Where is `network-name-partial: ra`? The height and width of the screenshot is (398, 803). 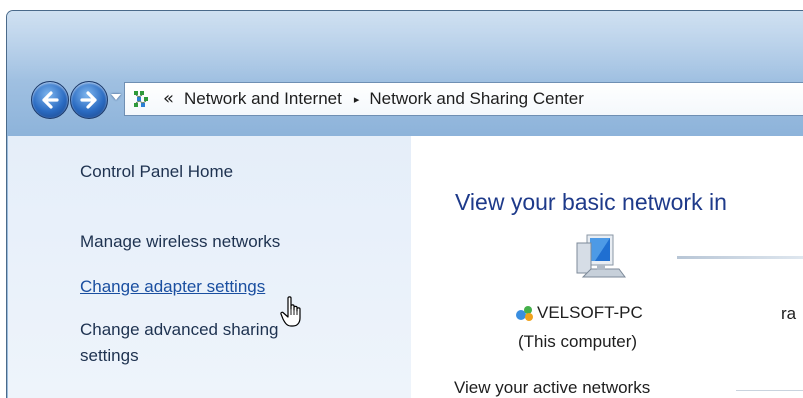 network-name-partial: ra is located at coordinates (789, 313).